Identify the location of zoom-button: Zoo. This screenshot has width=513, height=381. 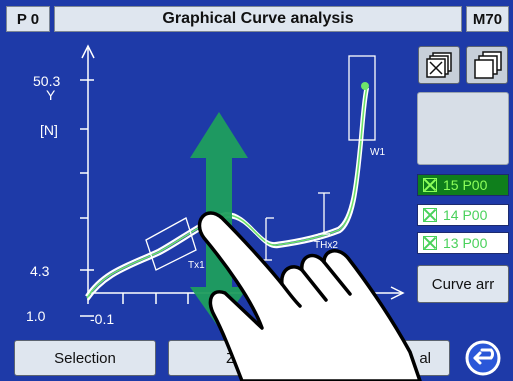
(239, 358).